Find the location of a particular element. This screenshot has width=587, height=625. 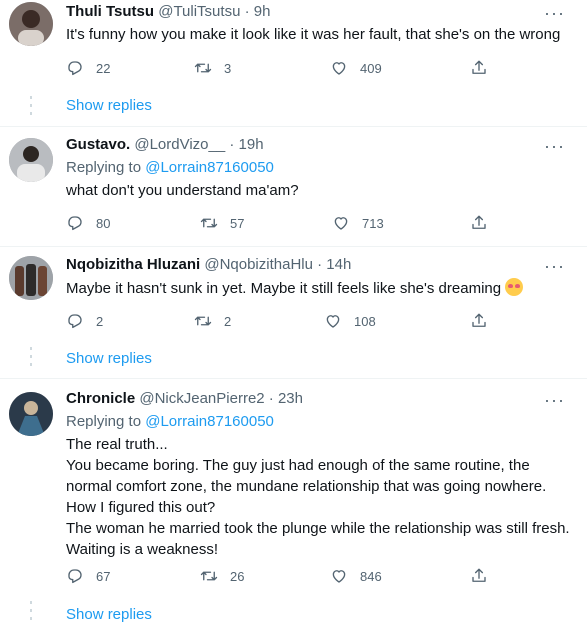

tweet-header: Gustavo. @LordVizo__ · 19h is located at coordinates (165, 145).